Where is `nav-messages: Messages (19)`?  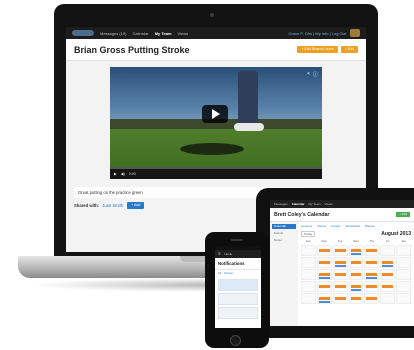 nav-messages: Messages (19) is located at coordinates (113, 33).